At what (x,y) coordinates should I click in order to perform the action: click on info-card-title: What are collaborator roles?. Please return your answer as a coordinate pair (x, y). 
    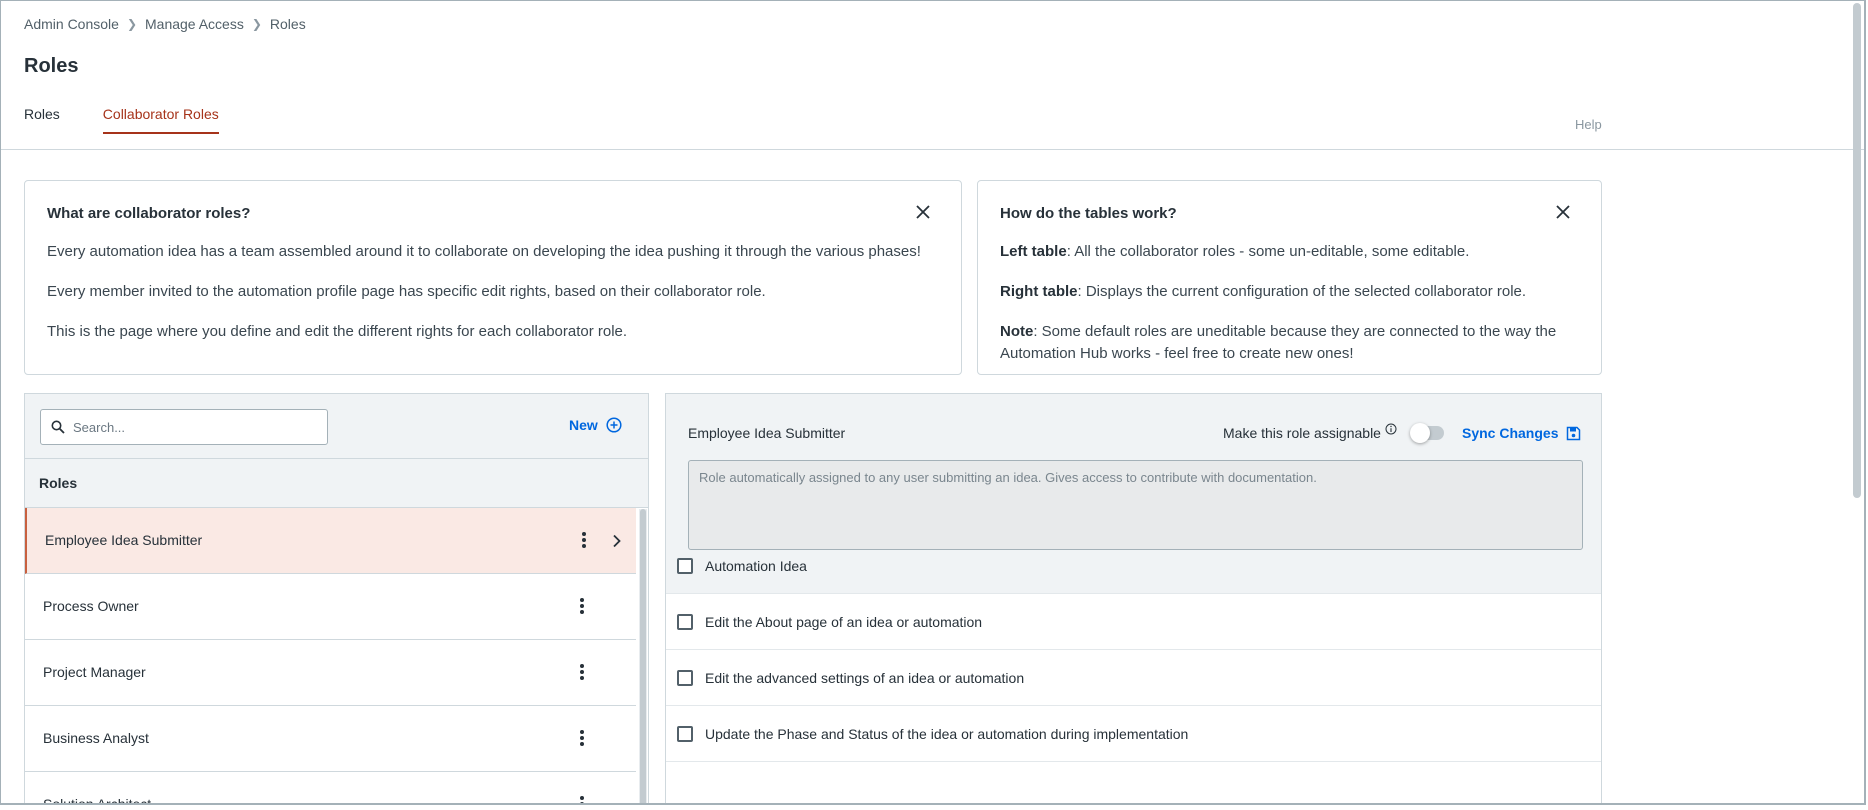
    Looking at the image, I should click on (149, 213).